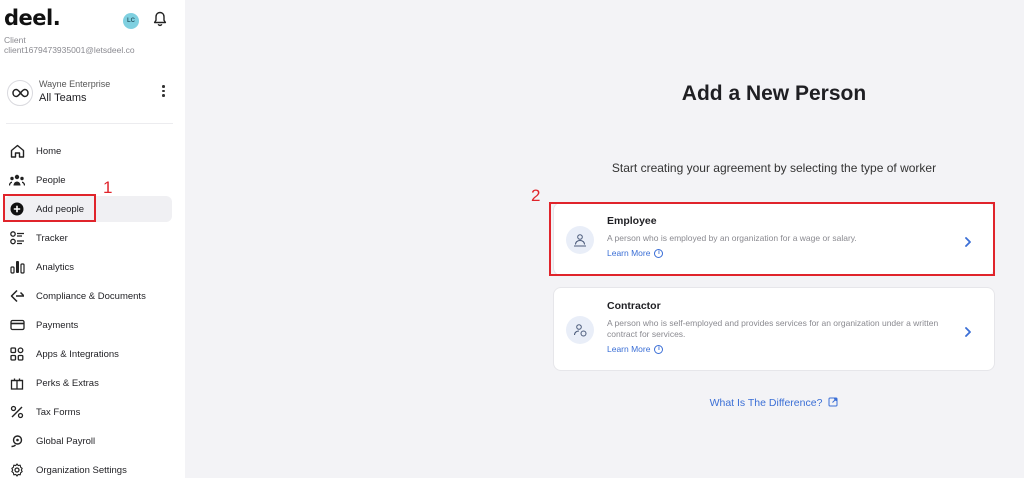 The width and height of the screenshot is (1024, 478). I want to click on sidebar-item-perks: Perks & Extras, so click(88, 383).